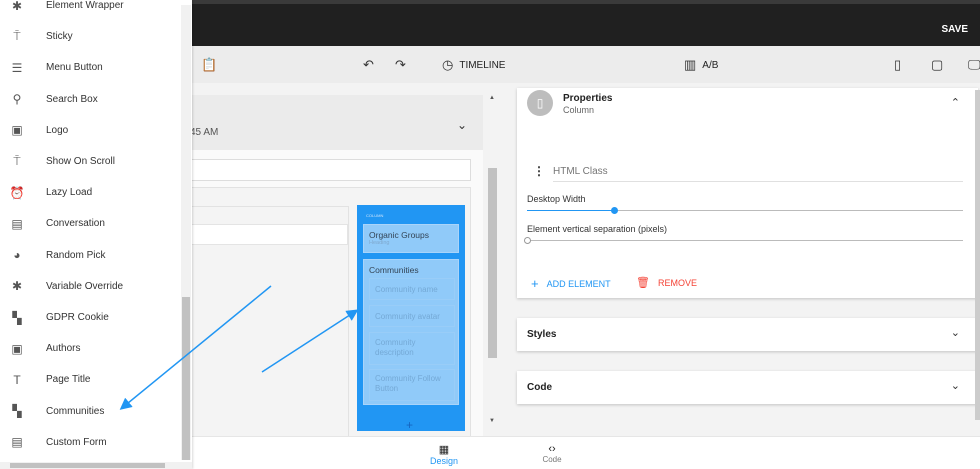 The width and height of the screenshot is (980, 469). Describe the element at coordinates (76, 255) in the screenshot. I see `sidebar-item-label: Random Pick` at that location.